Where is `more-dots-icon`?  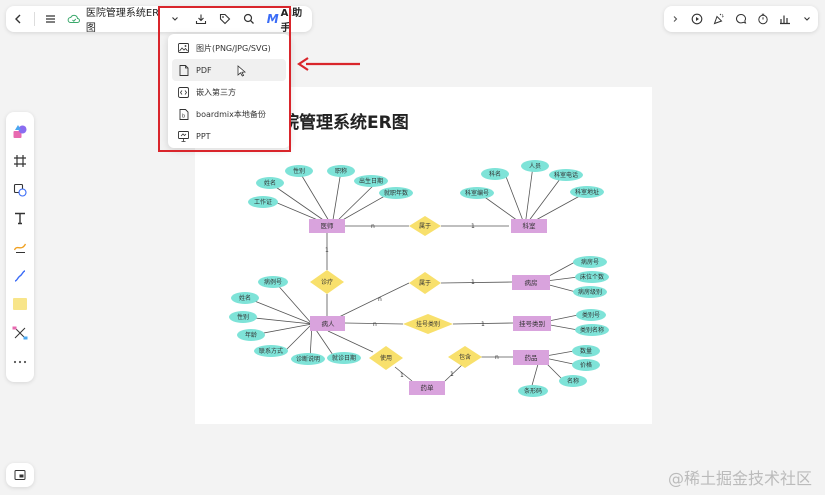
more-dots-icon is located at coordinates (20, 361).